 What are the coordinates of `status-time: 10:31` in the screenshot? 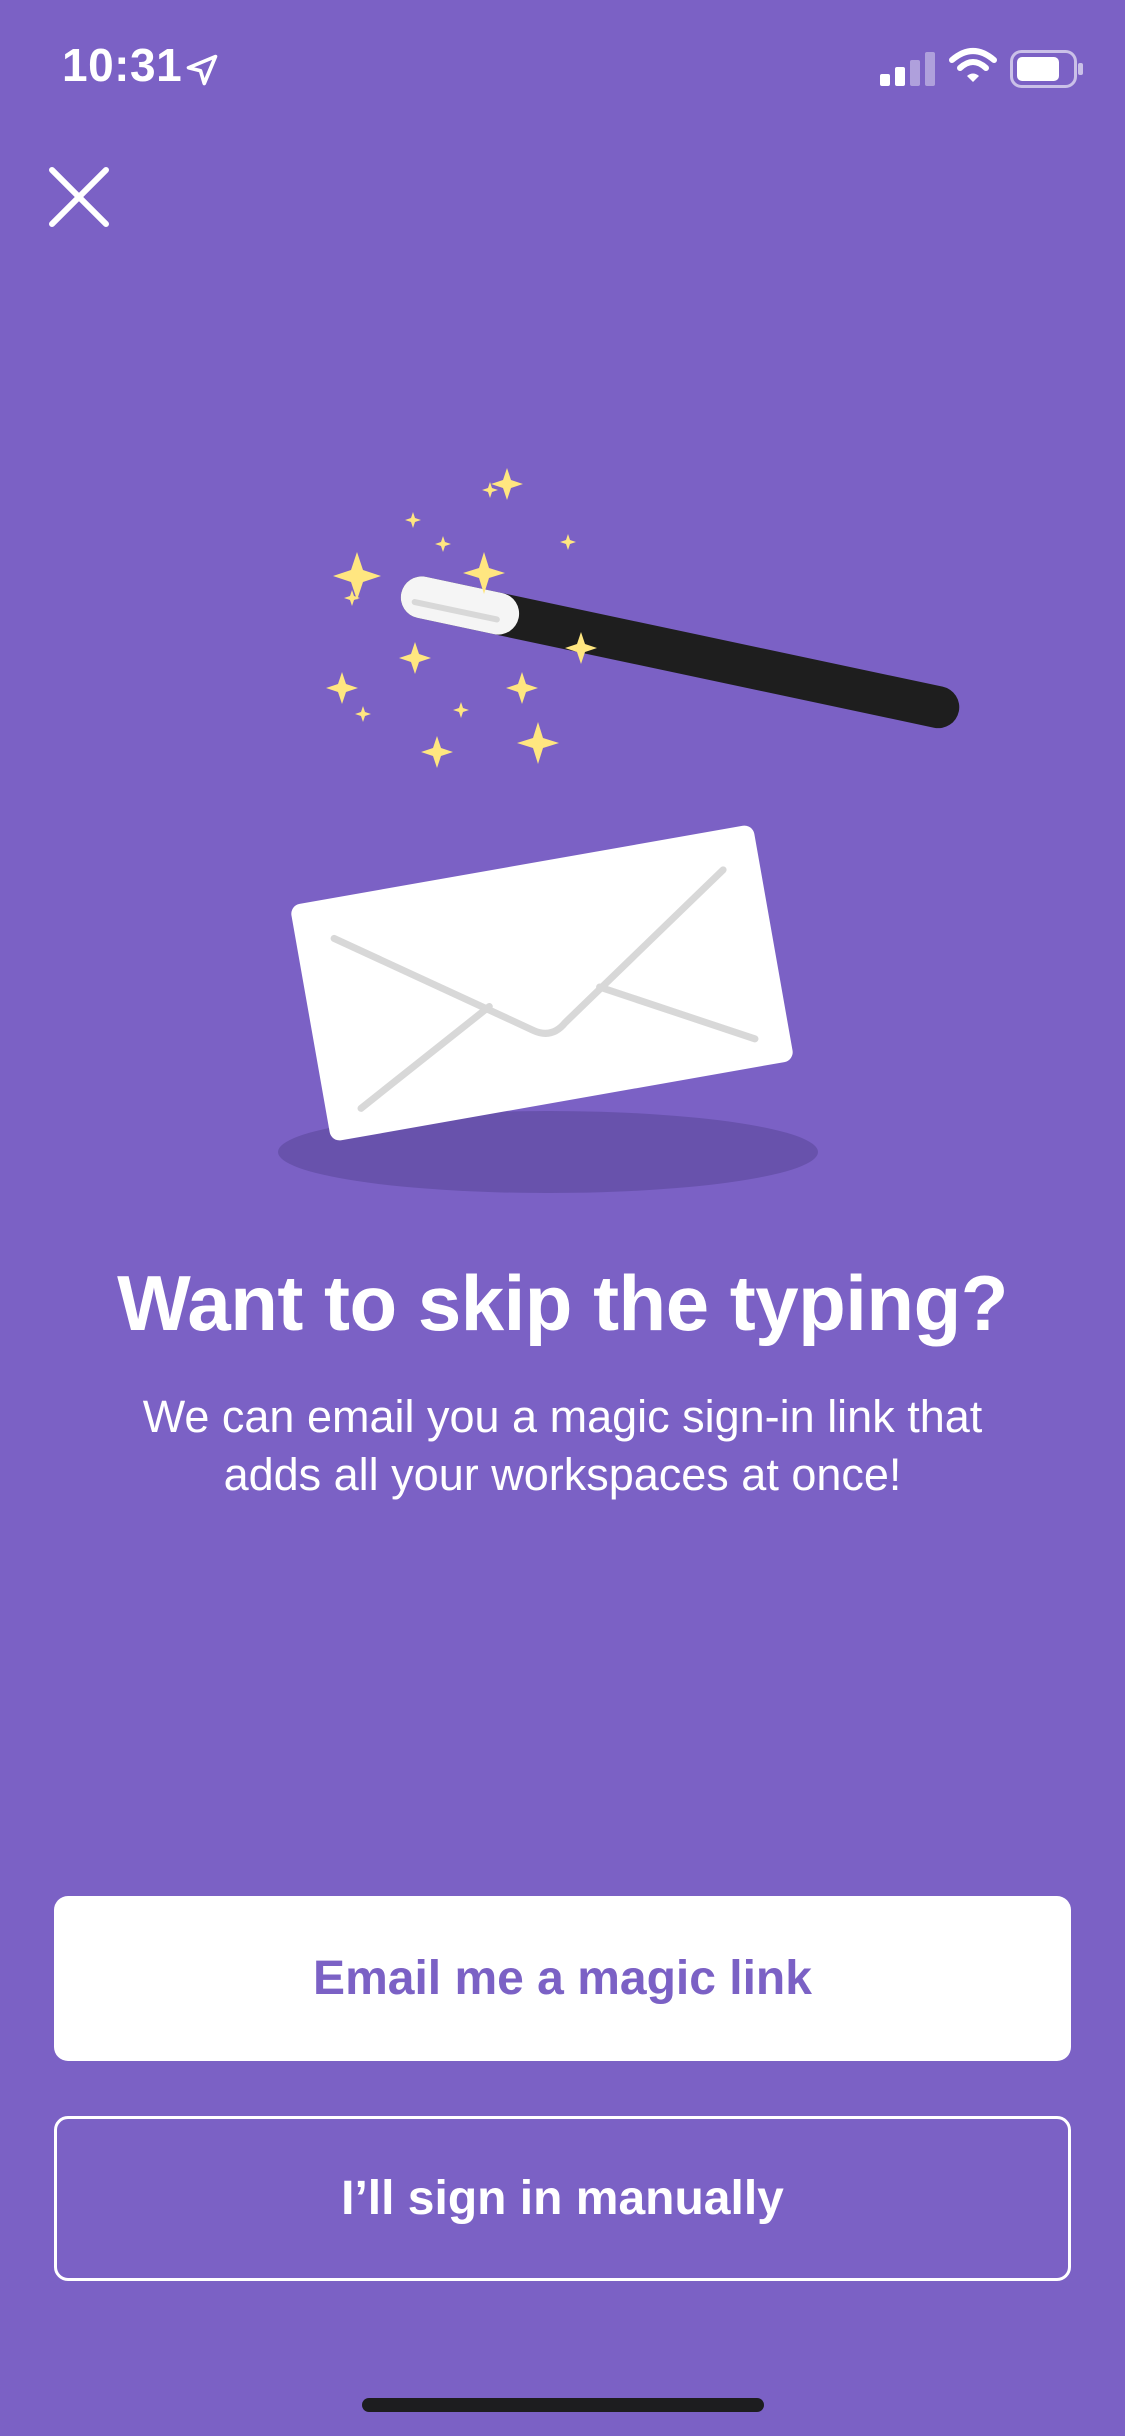 It's located at (122, 65).